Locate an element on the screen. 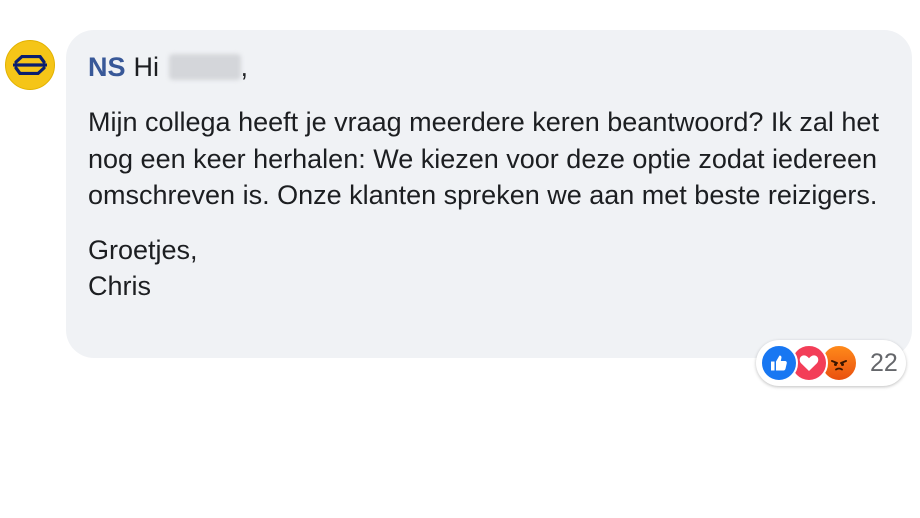  ns-logo-icon is located at coordinates (30, 65).